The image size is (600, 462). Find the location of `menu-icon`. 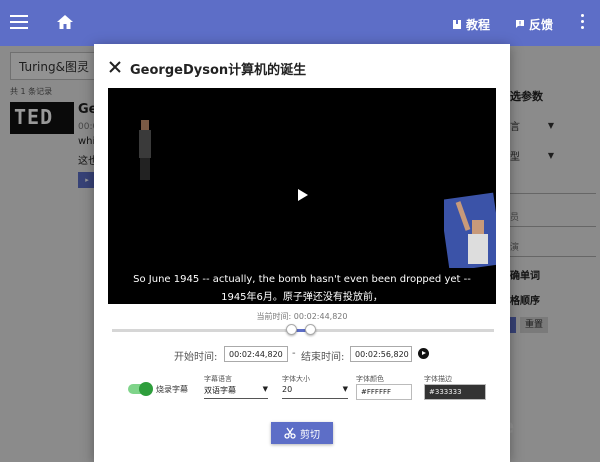

menu-icon is located at coordinates (19, 22).